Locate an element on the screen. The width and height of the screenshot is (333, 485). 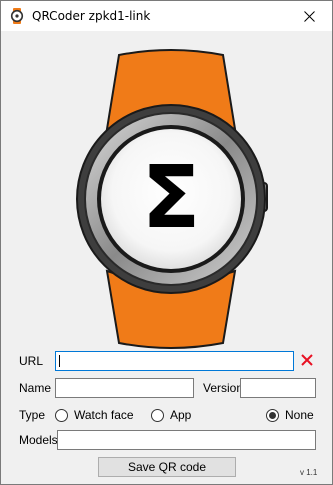
save-qr-button-label: Save QR code is located at coordinates (167, 467).